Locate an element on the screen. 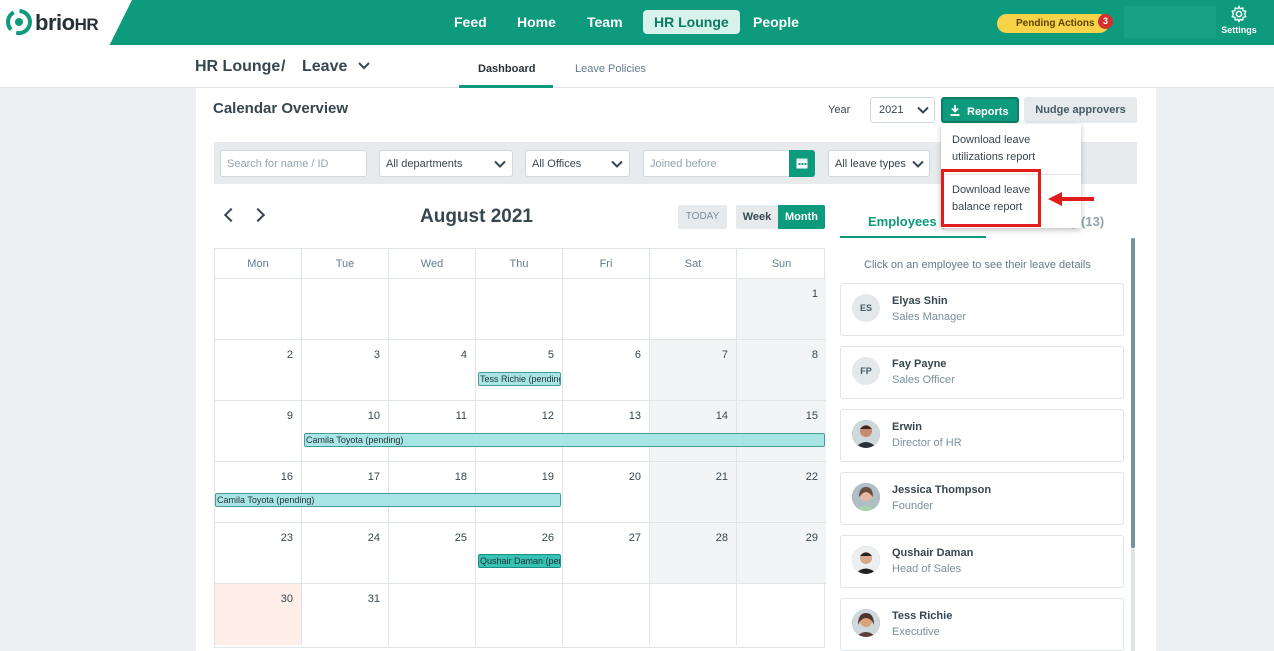 This screenshot has width=1274, height=651. calendar-day-cell: 29 is located at coordinates (781, 553).